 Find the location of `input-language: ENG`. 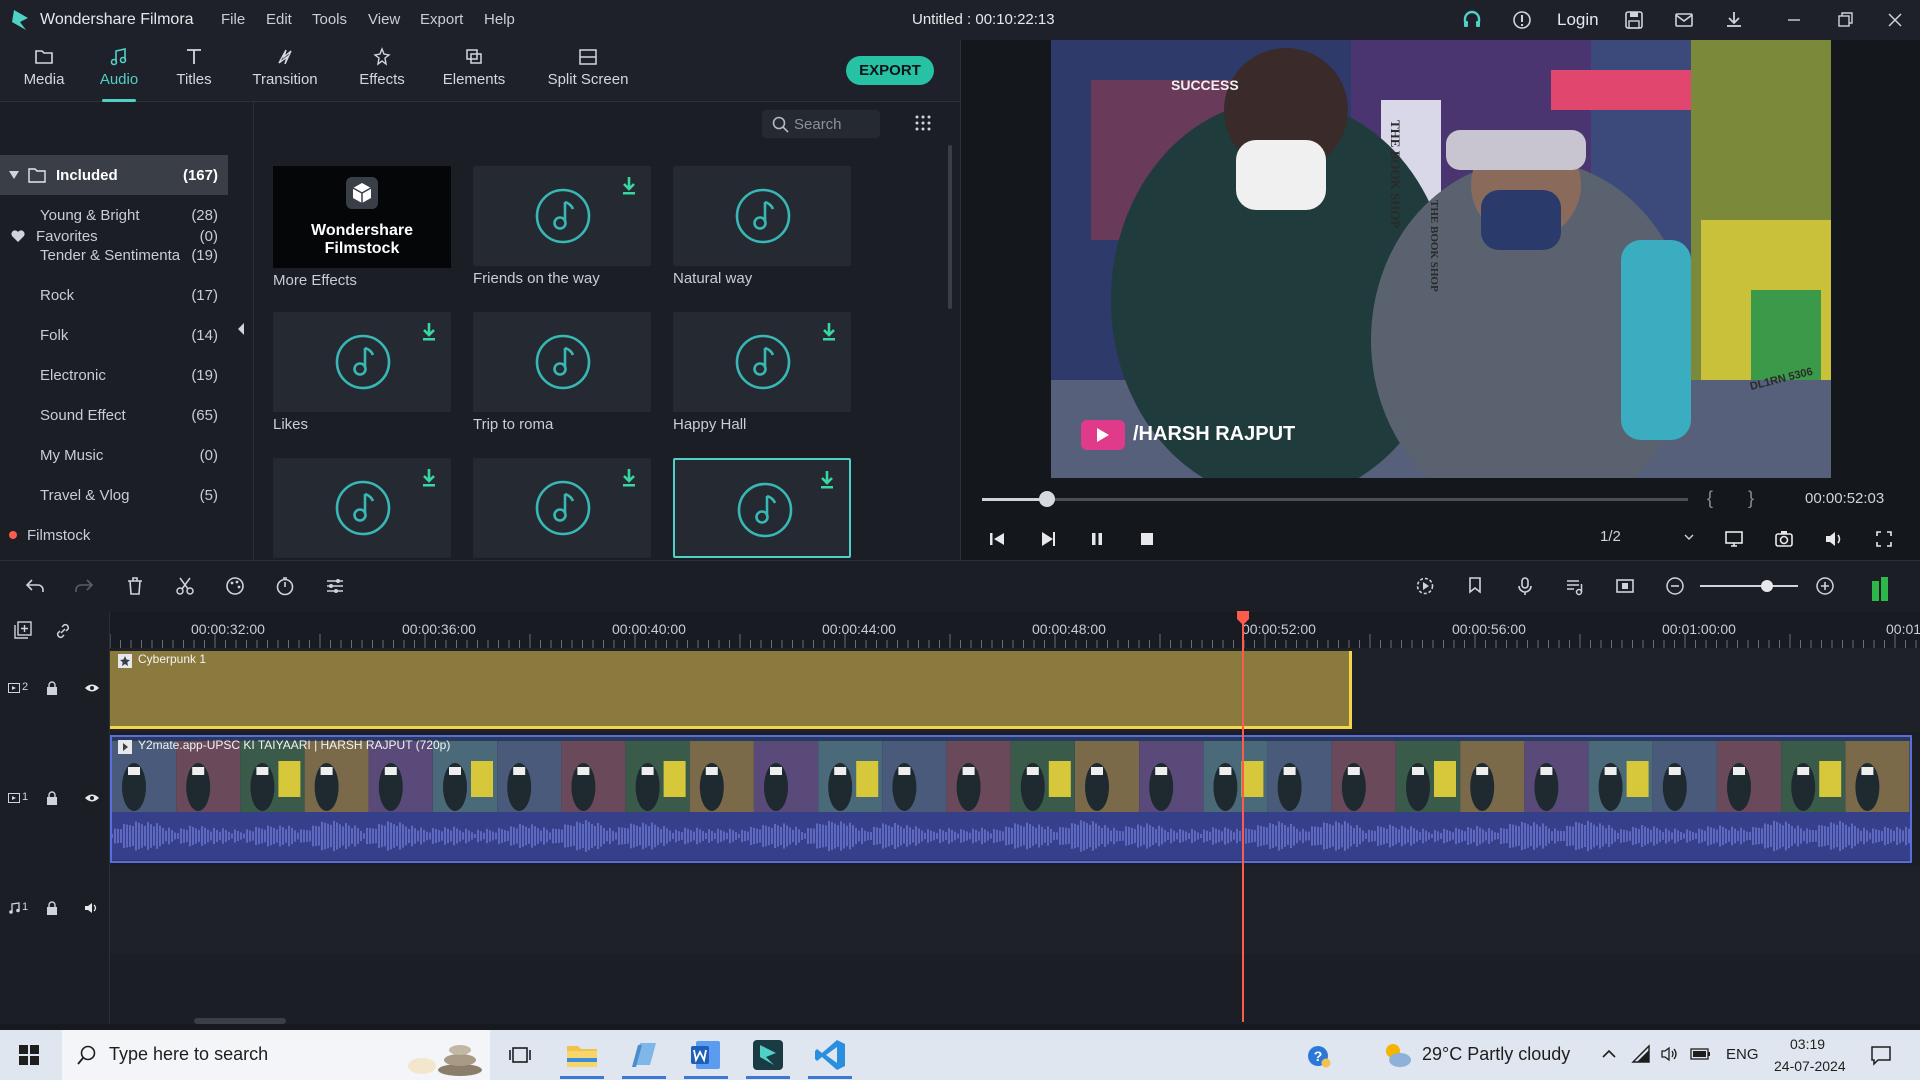

input-language: ENG is located at coordinates (1742, 1054).